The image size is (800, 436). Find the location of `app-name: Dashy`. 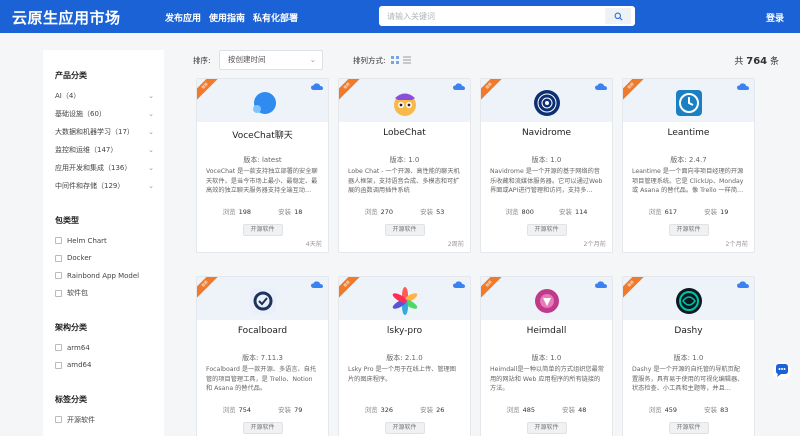

app-name: Dashy is located at coordinates (688, 331).